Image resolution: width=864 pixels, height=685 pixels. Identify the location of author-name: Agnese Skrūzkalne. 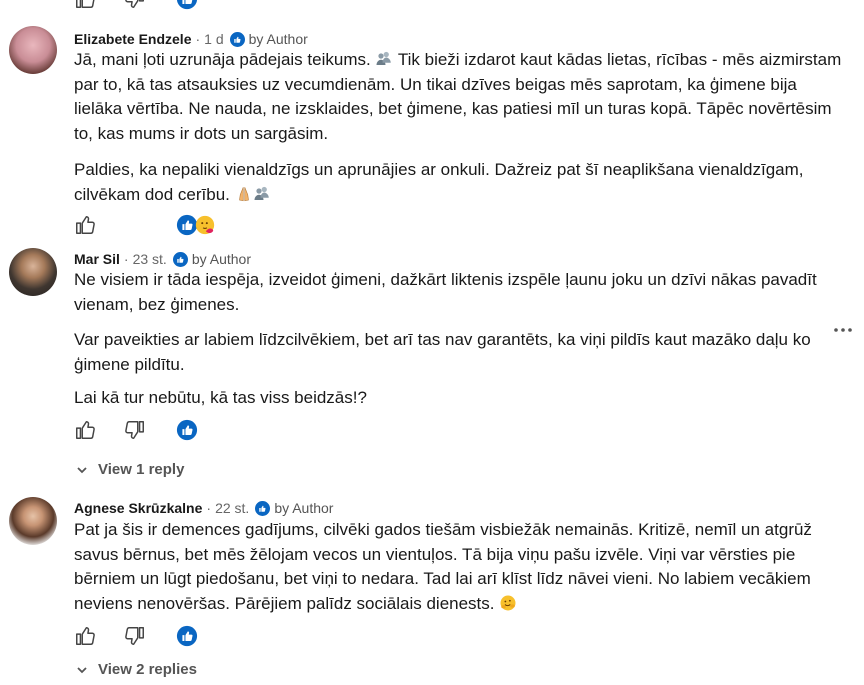
(138, 508).